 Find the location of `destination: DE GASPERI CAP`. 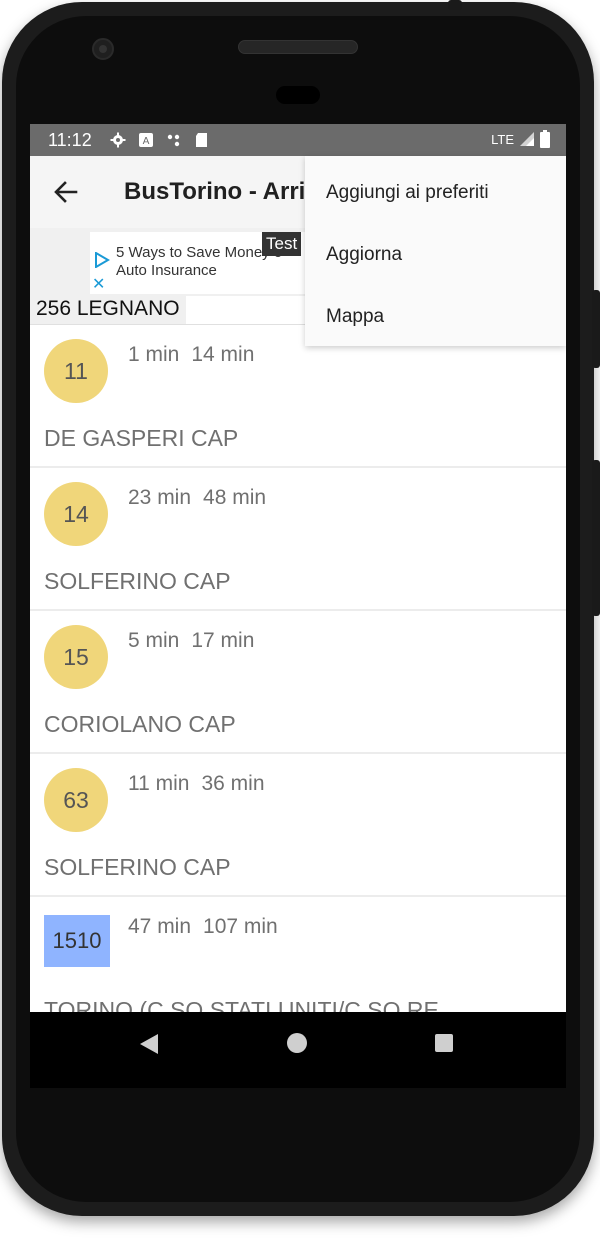

destination: DE GASPERI CAP is located at coordinates (141, 438).